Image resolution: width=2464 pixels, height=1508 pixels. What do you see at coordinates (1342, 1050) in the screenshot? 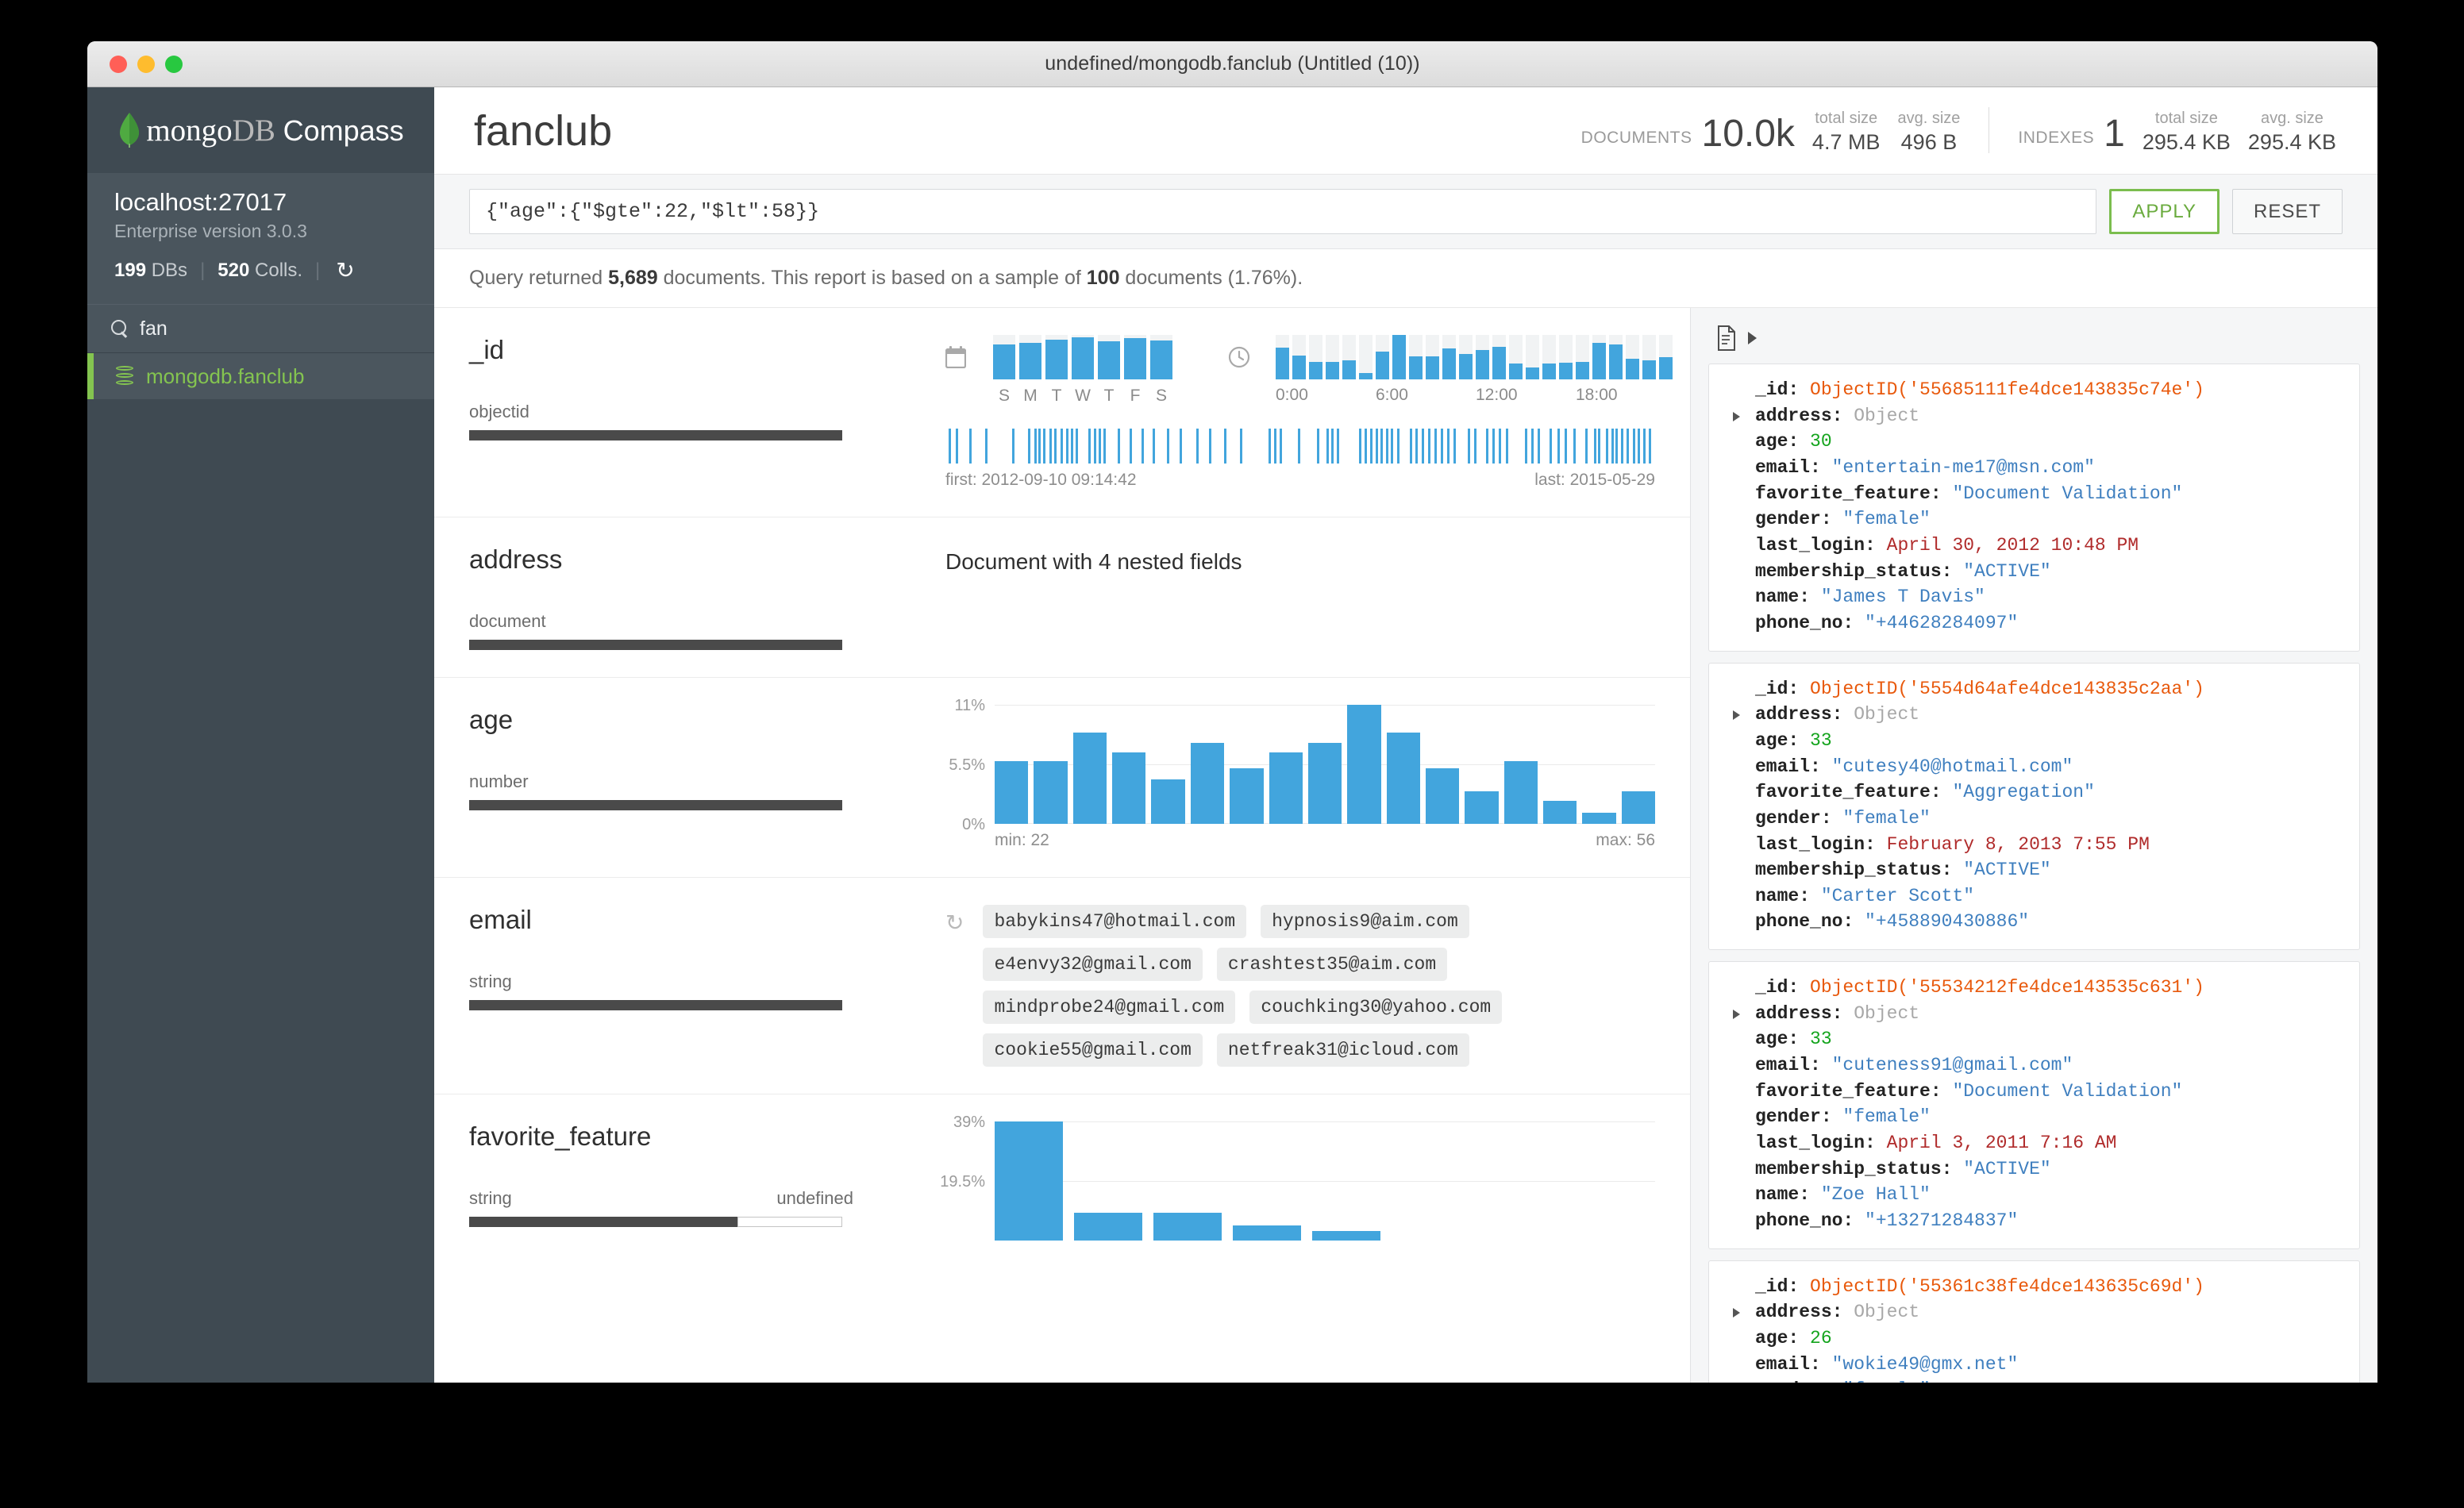
I see `email-sample-tag: netfreak31@icloud.com` at bounding box center [1342, 1050].